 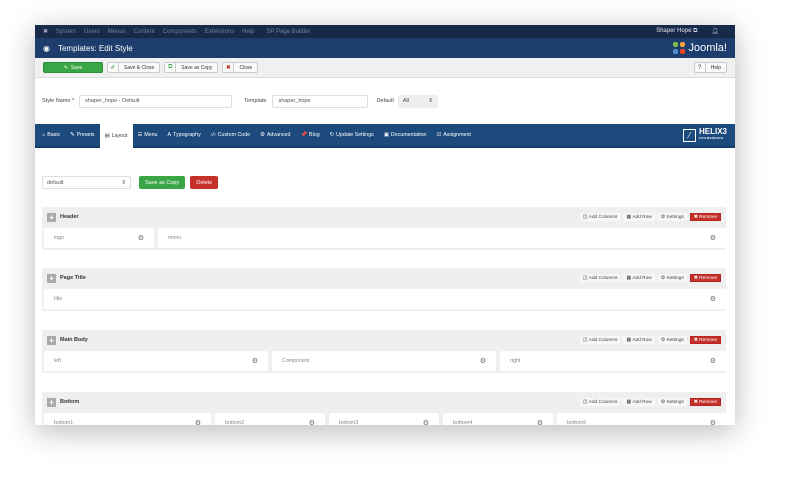 What do you see at coordinates (144, 32) in the screenshot?
I see `nav-content: Content` at bounding box center [144, 32].